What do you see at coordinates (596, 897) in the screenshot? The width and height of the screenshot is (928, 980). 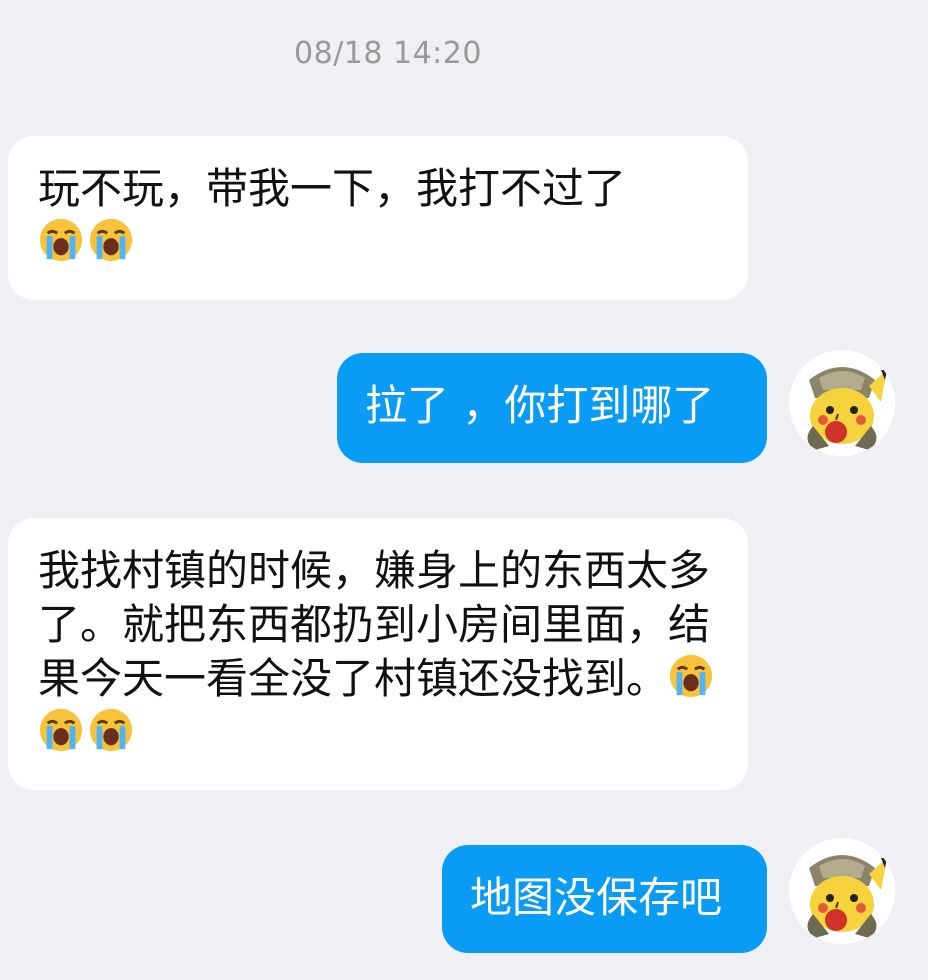 I see `message-text: 地图没保存吧` at bounding box center [596, 897].